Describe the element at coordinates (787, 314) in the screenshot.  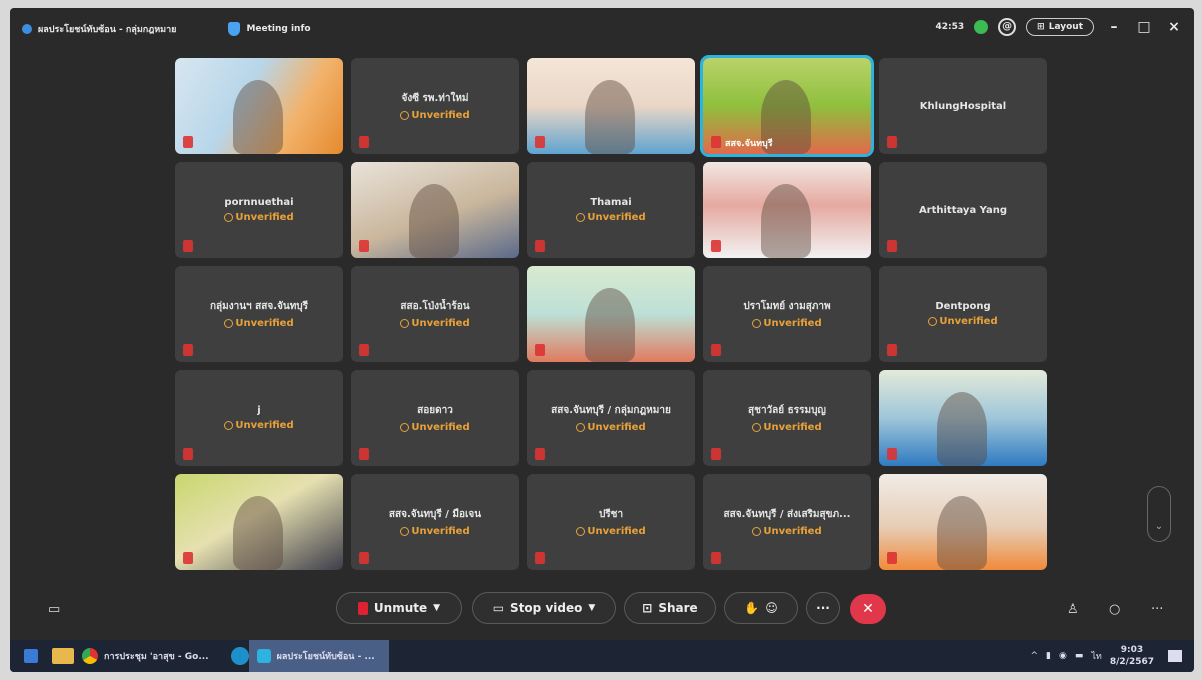
I see `participant-tile: ปราโมทย์ งามสุภาพ Unverified` at that location.